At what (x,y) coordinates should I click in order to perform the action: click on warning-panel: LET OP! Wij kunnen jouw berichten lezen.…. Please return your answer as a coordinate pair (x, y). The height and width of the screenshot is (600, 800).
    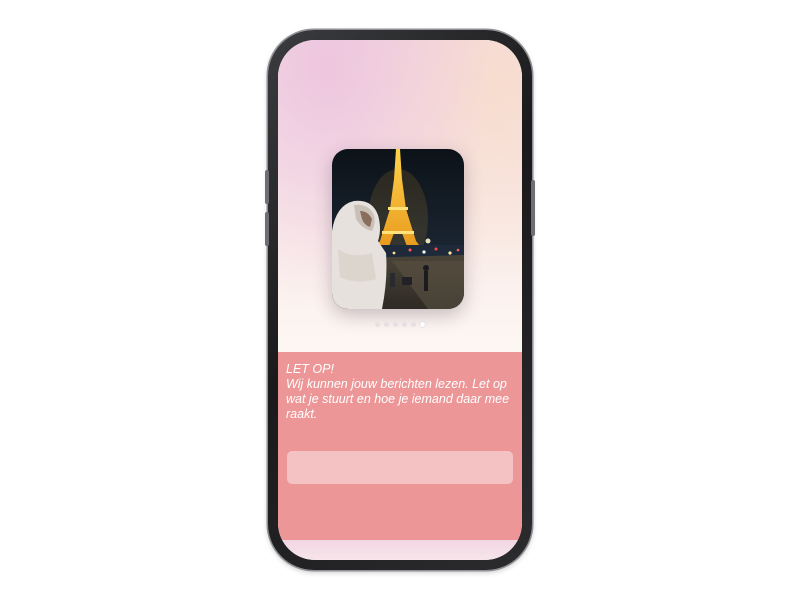
    Looking at the image, I should click on (400, 446).